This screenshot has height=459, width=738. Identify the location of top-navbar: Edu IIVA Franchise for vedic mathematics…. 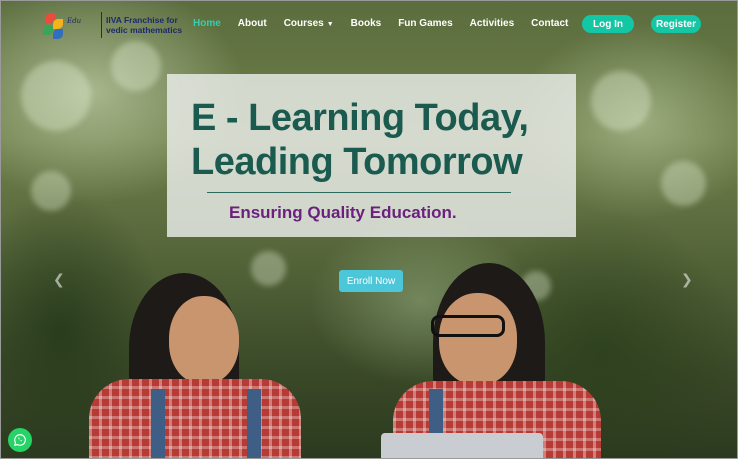
(369, 24).